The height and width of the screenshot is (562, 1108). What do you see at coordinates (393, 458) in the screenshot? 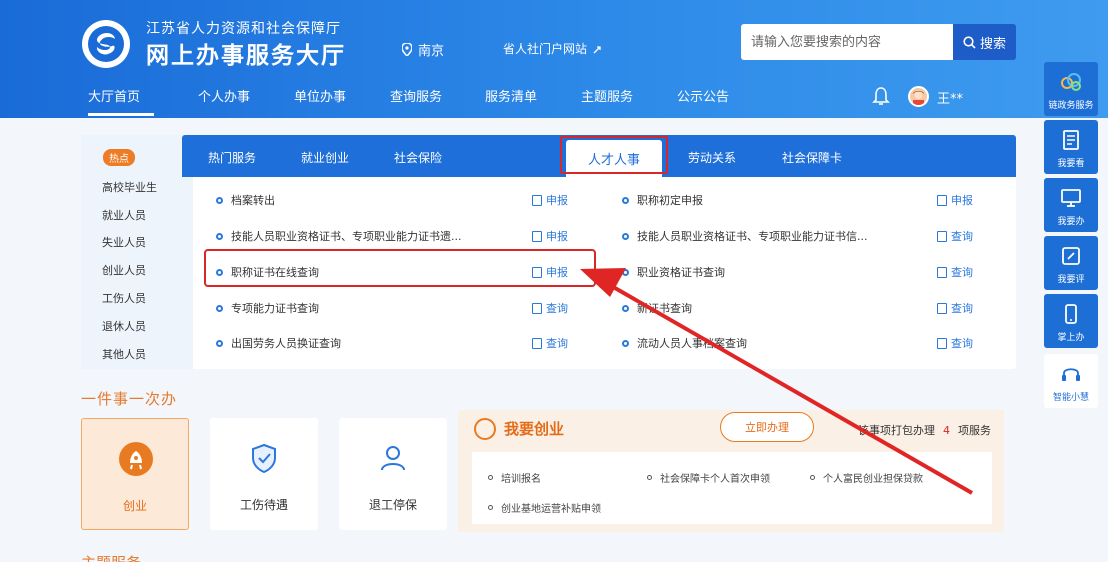
I see `user-icon` at bounding box center [393, 458].